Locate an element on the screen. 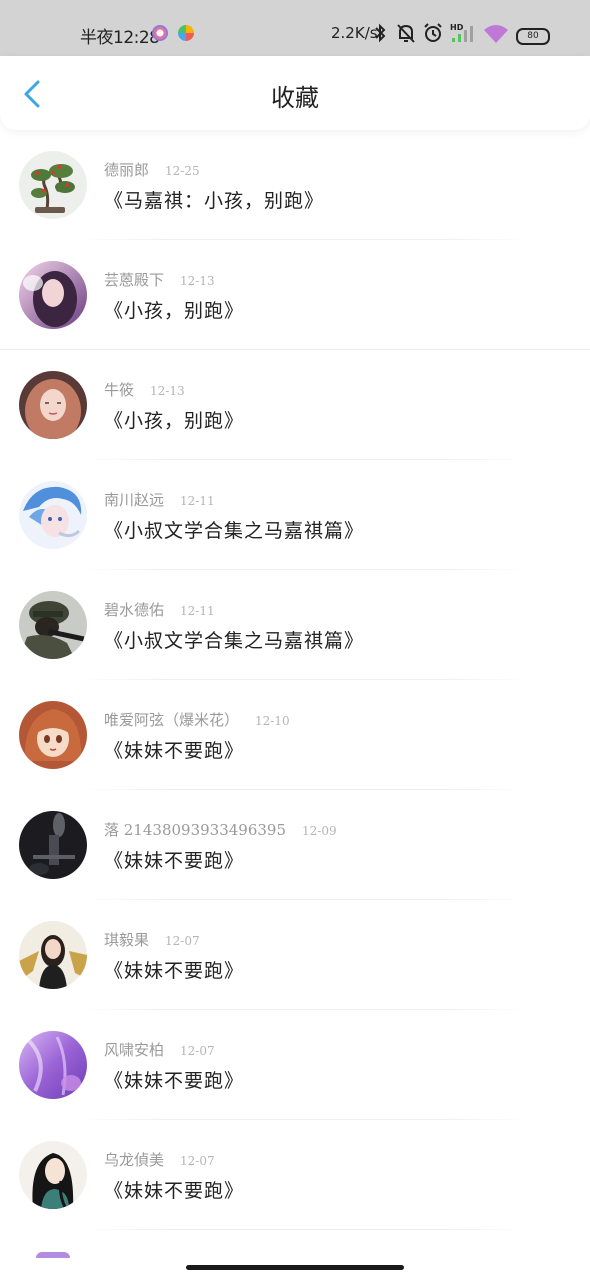 The image size is (590, 1280). item-date: 12-09 is located at coordinates (319, 831).